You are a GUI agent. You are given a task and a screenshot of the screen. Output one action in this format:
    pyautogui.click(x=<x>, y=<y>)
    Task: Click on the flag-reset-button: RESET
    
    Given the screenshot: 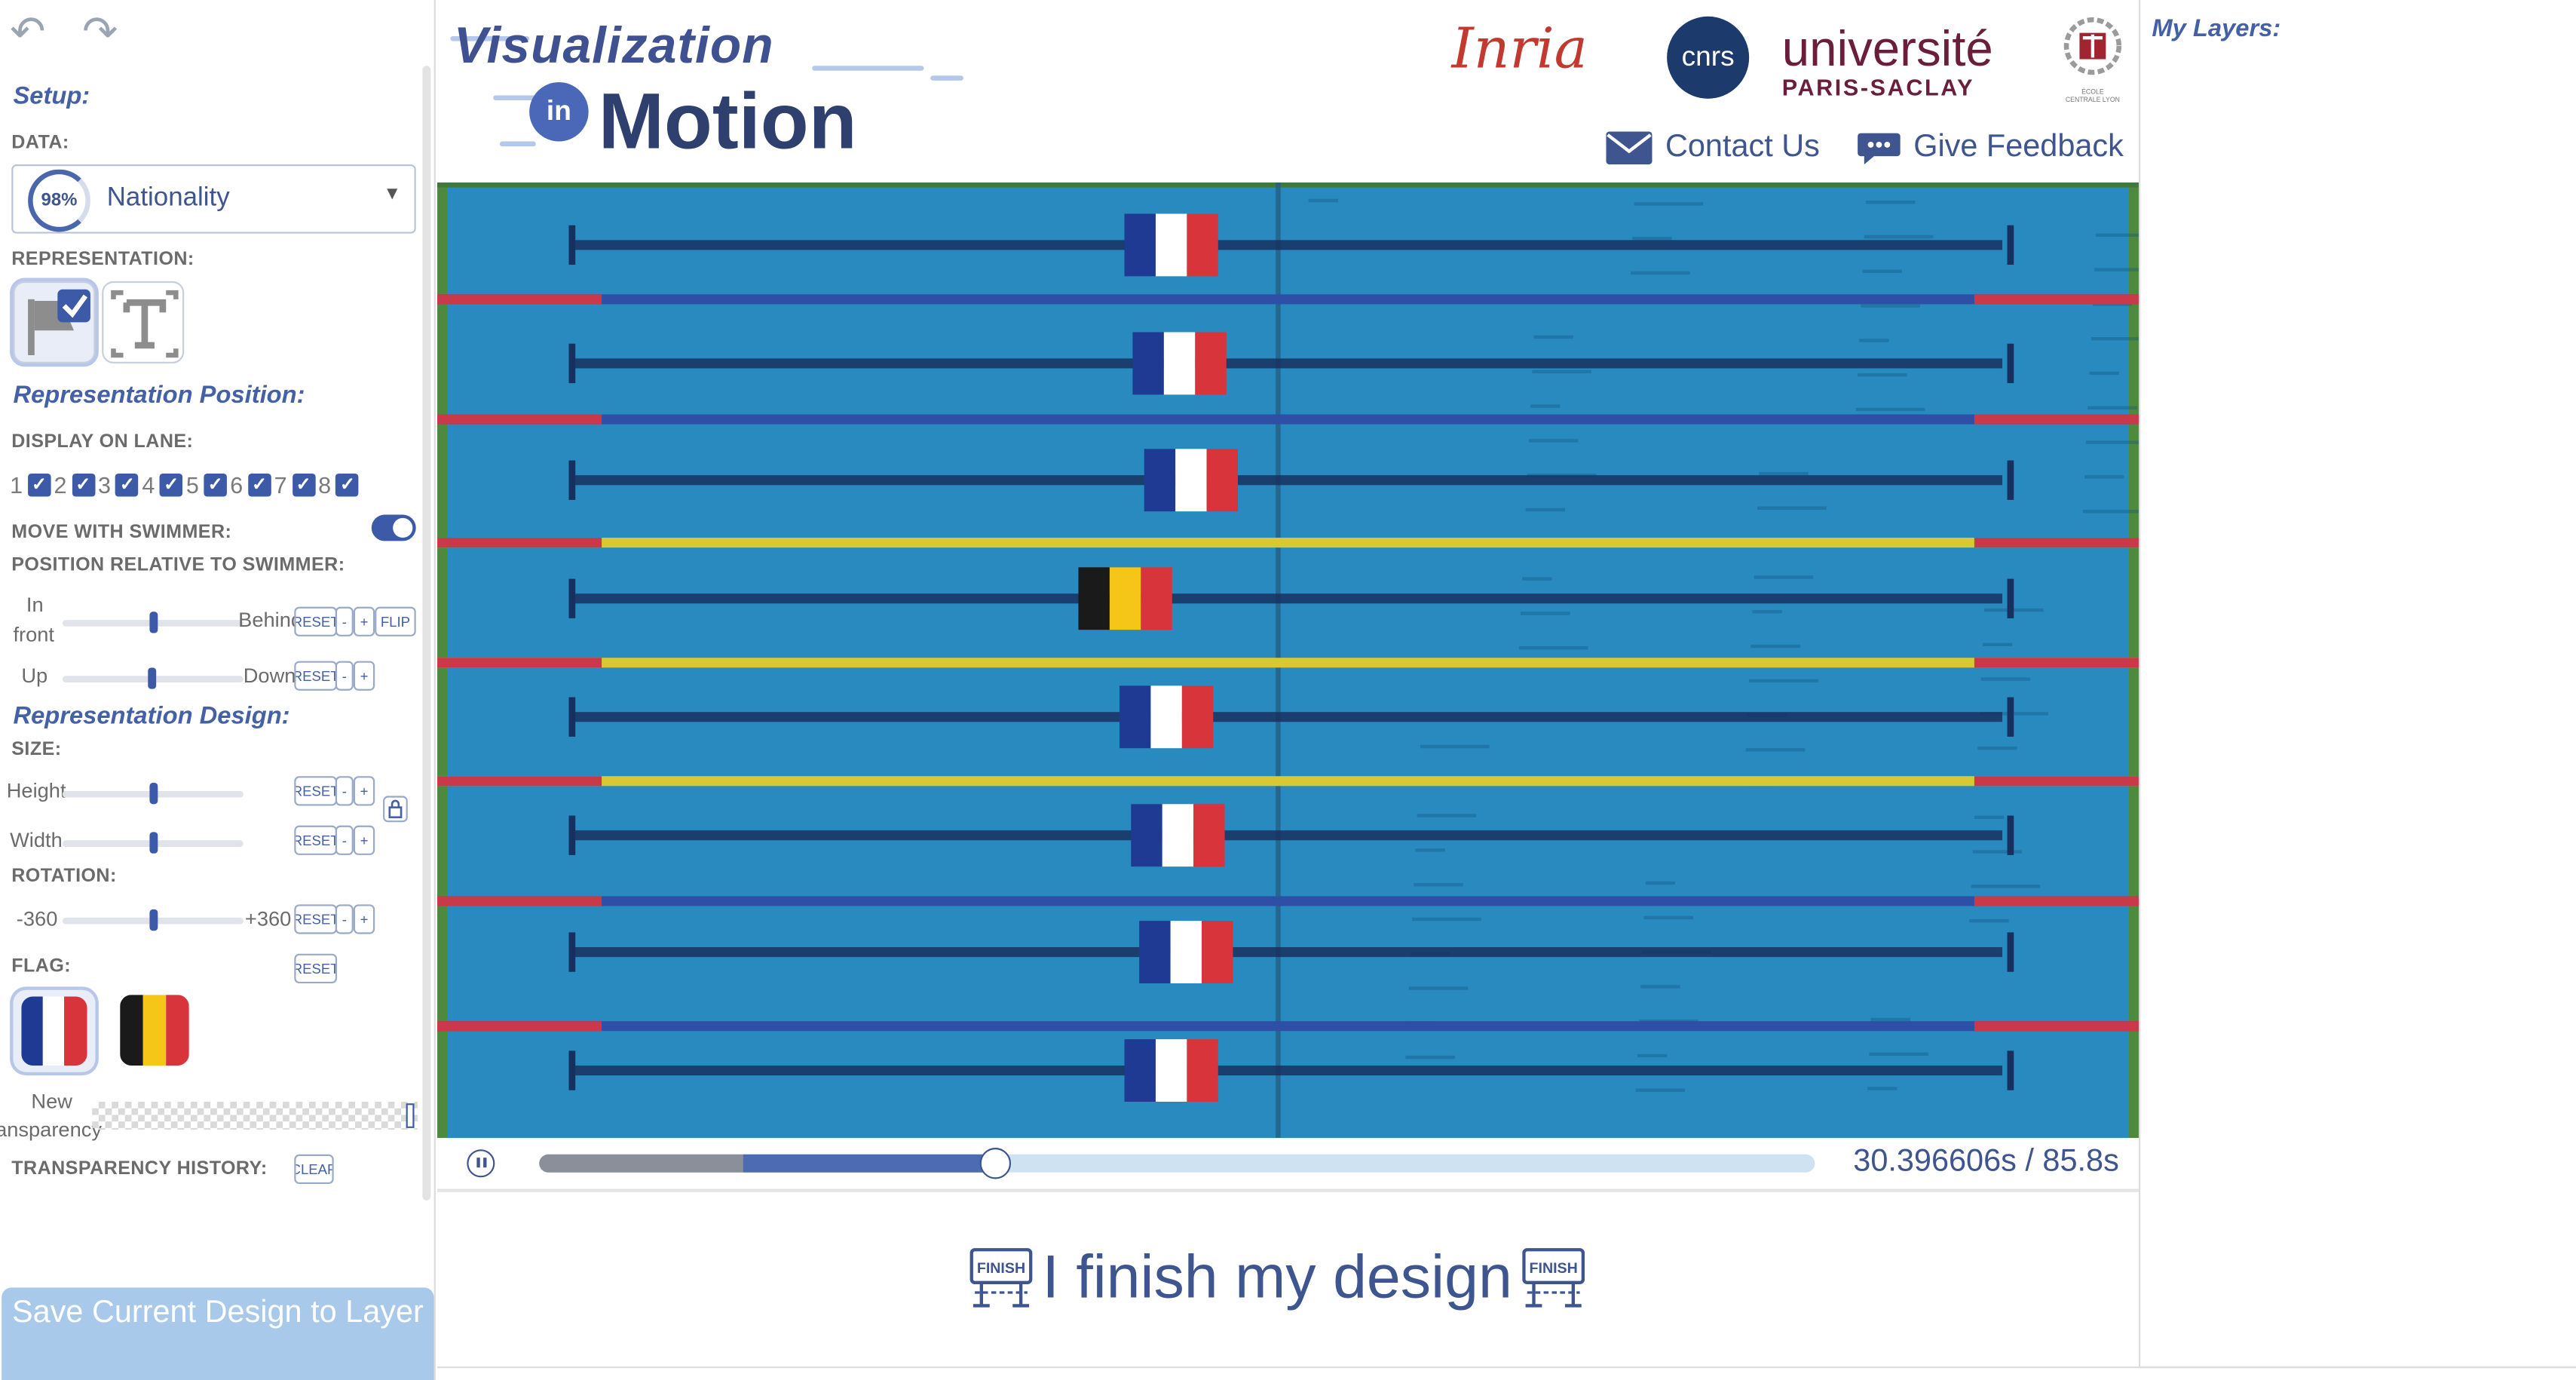 What is the action you would take?
    pyautogui.click(x=316, y=968)
    